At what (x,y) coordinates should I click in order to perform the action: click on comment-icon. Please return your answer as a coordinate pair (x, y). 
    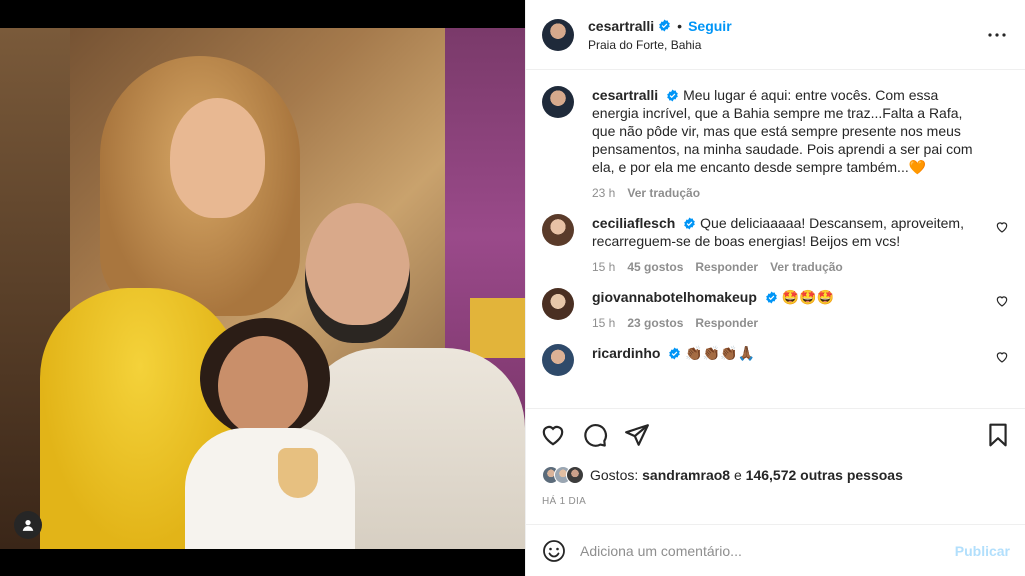
    Looking at the image, I should click on (595, 435).